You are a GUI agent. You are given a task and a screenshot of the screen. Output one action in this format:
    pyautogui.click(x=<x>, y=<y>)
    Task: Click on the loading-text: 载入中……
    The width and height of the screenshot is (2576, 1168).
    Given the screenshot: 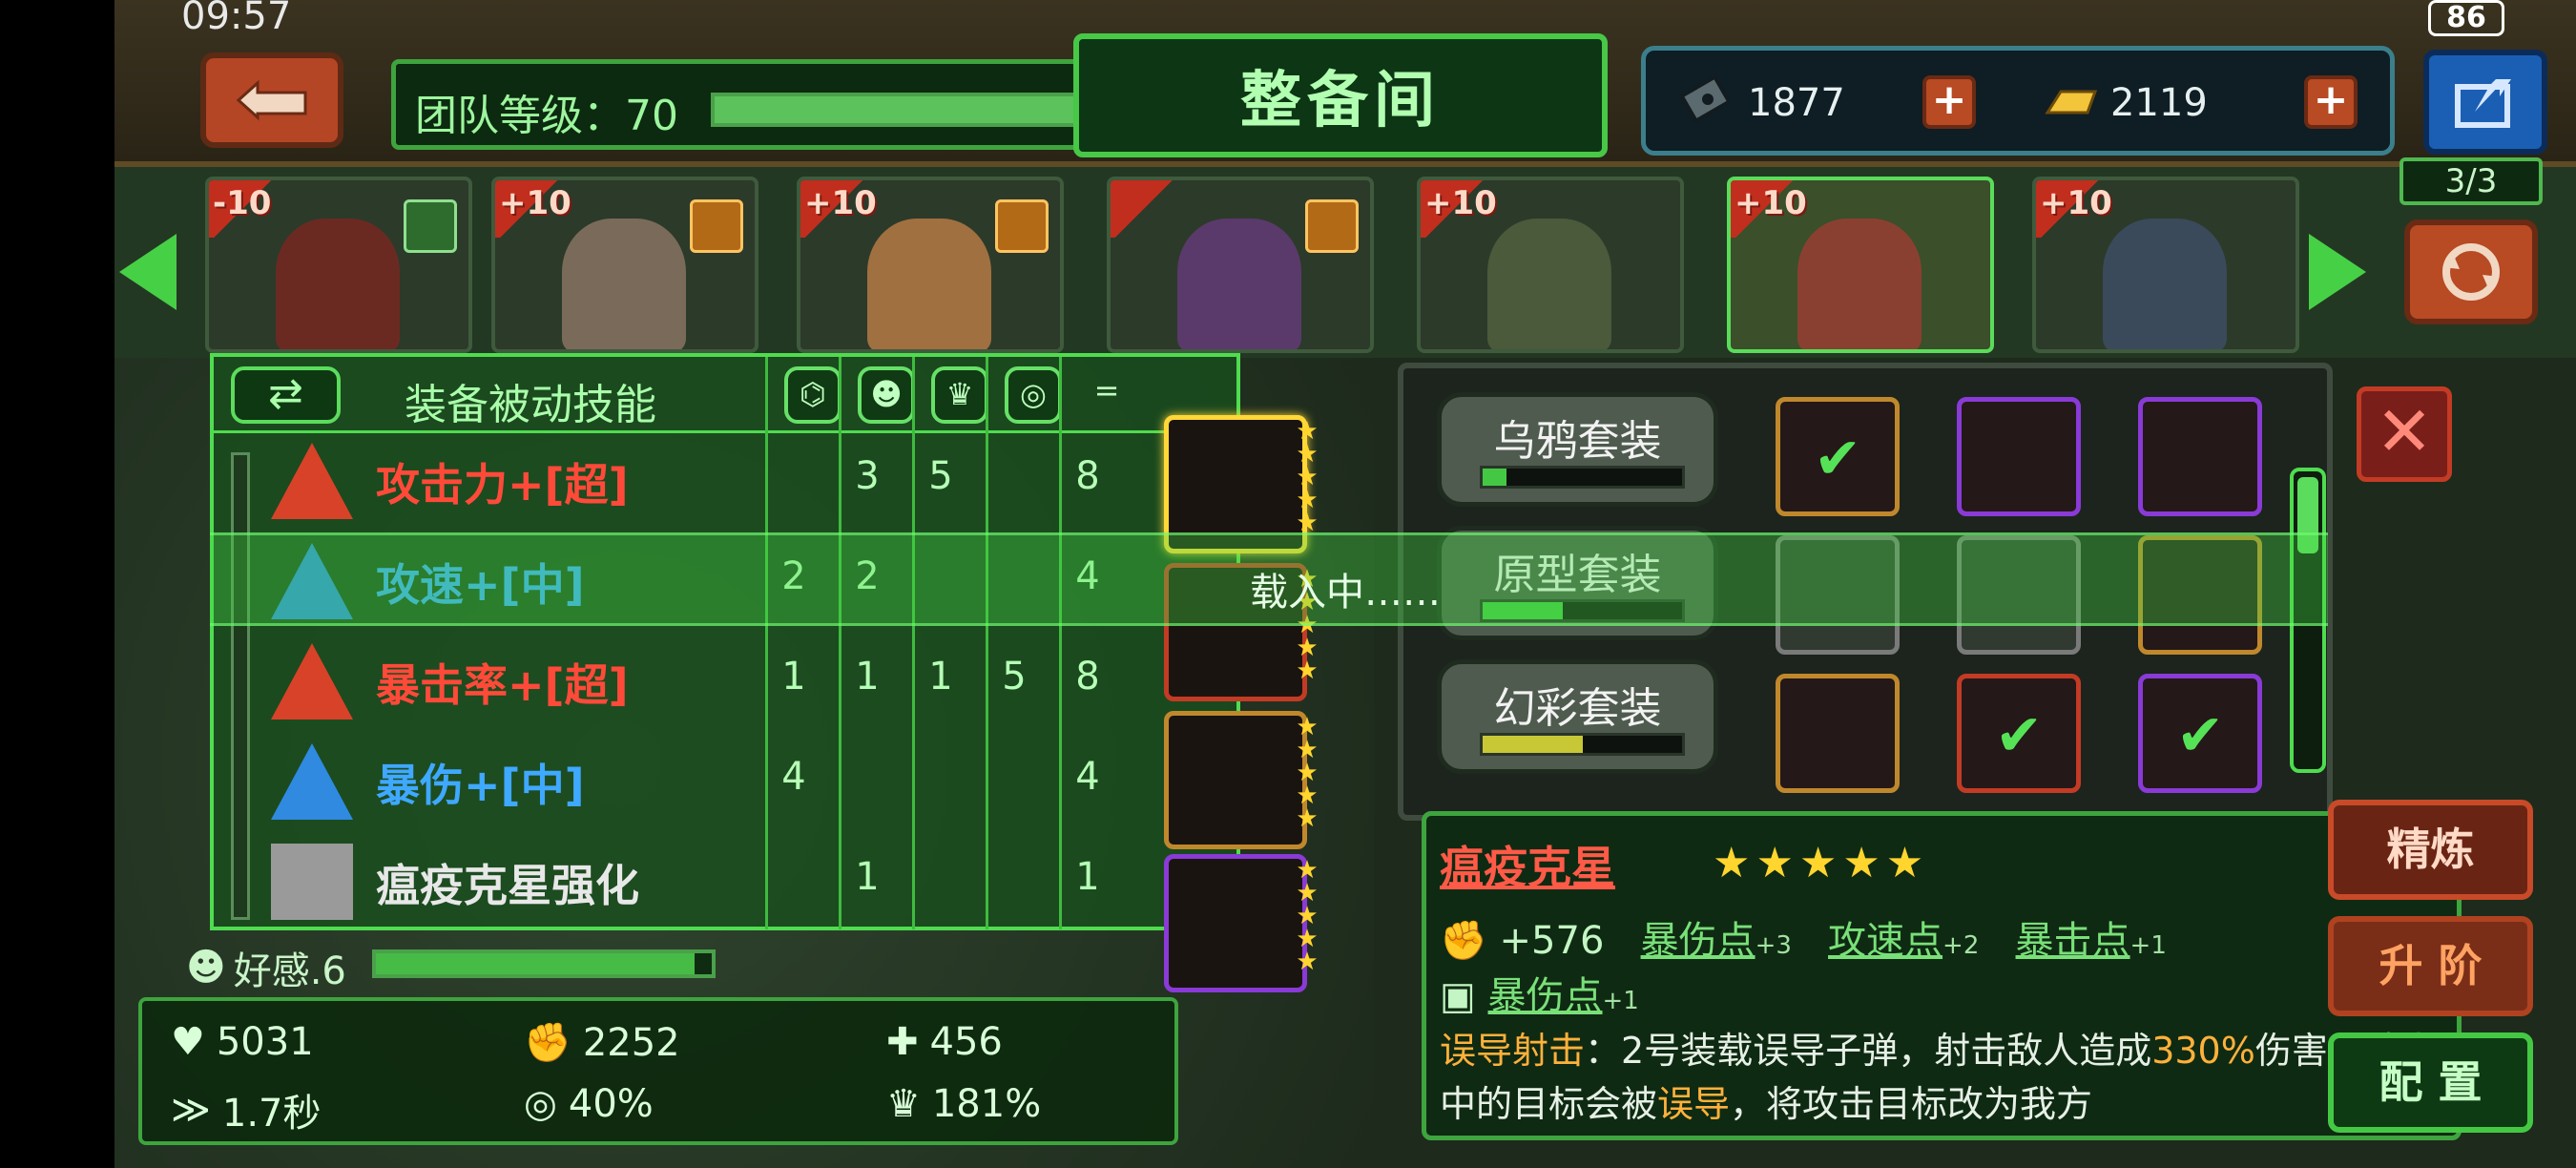 What is the action you would take?
    pyautogui.click(x=1345, y=593)
    